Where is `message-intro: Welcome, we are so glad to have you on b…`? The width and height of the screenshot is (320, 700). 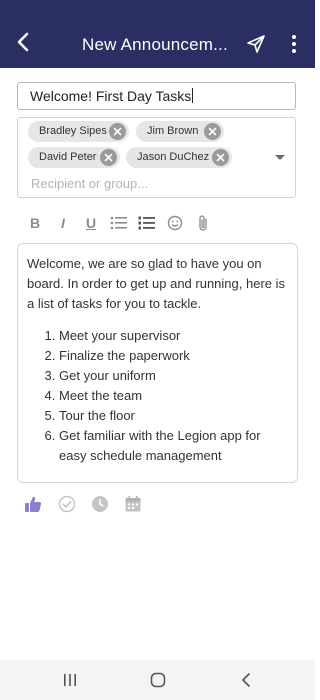
message-intro: Welcome, we are so glad to have you on b… is located at coordinates (156, 283).